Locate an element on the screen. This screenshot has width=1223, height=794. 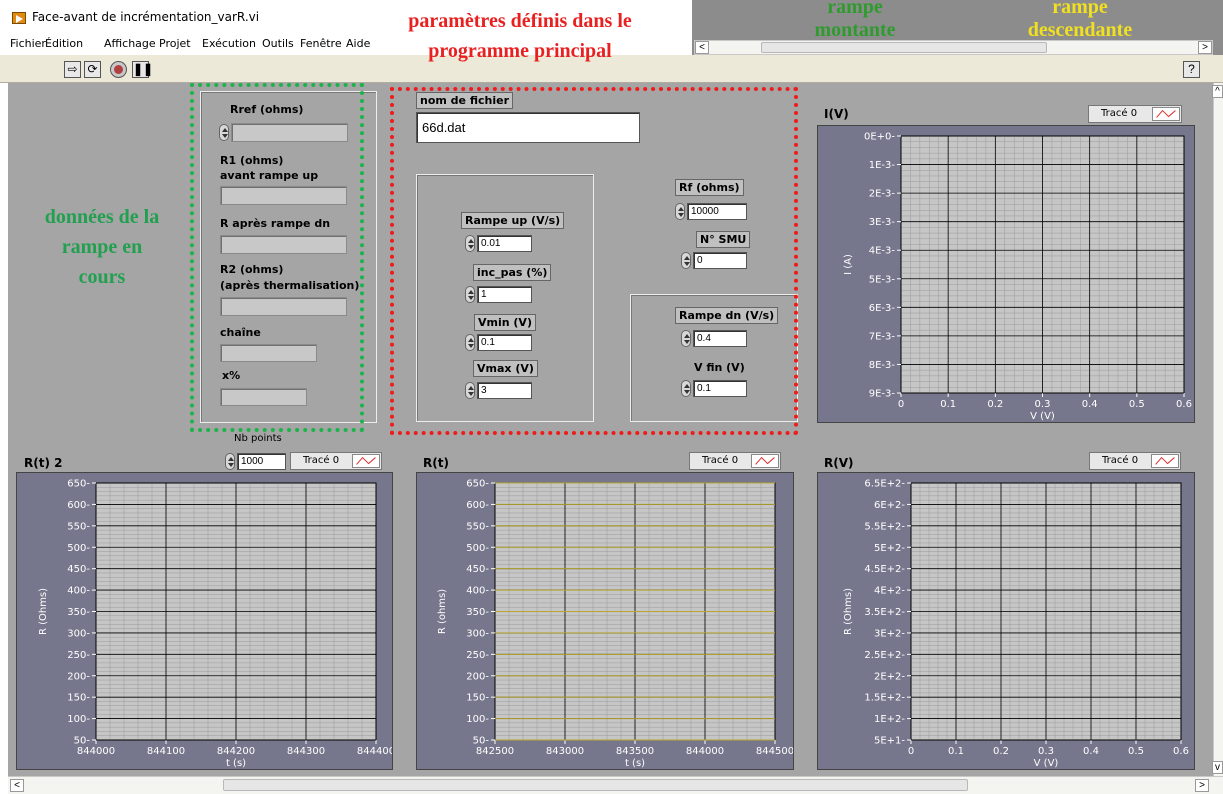
nb-points-spin-icon is located at coordinates (230, 461).